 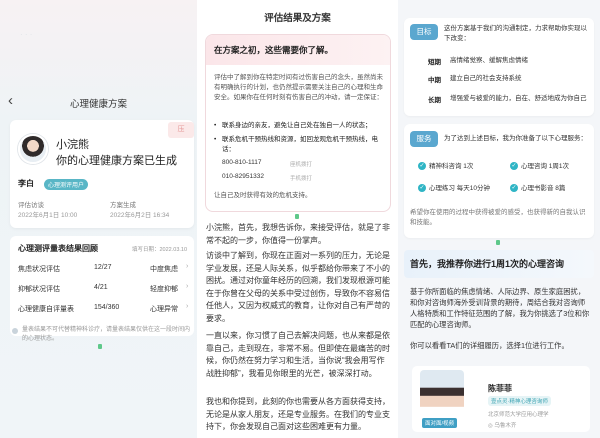 What do you see at coordinates (66, 184) in the screenshot?
I see `user-badge: 心理测评用户` at bounding box center [66, 184].